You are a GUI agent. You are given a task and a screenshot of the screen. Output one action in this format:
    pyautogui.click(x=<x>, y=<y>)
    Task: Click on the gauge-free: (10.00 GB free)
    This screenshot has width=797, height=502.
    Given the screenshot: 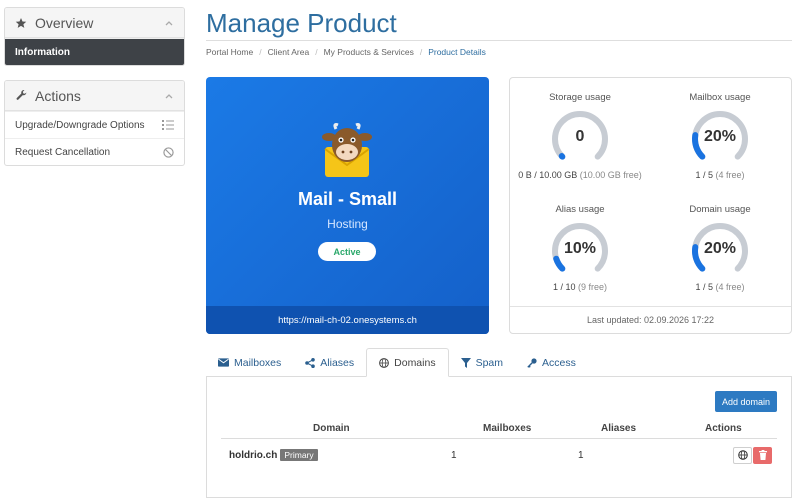 What is the action you would take?
    pyautogui.click(x=610, y=175)
    